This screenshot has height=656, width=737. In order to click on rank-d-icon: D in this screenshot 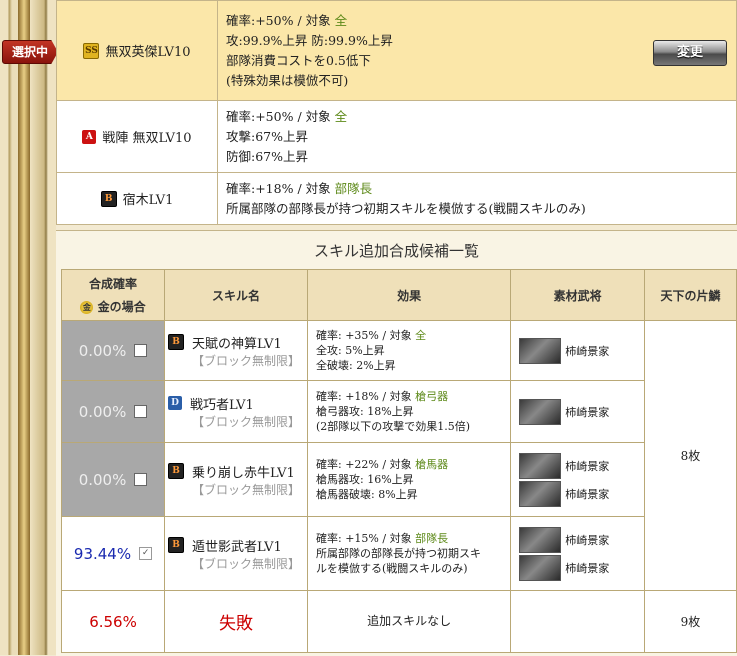, I will do `click(175, 403)`.